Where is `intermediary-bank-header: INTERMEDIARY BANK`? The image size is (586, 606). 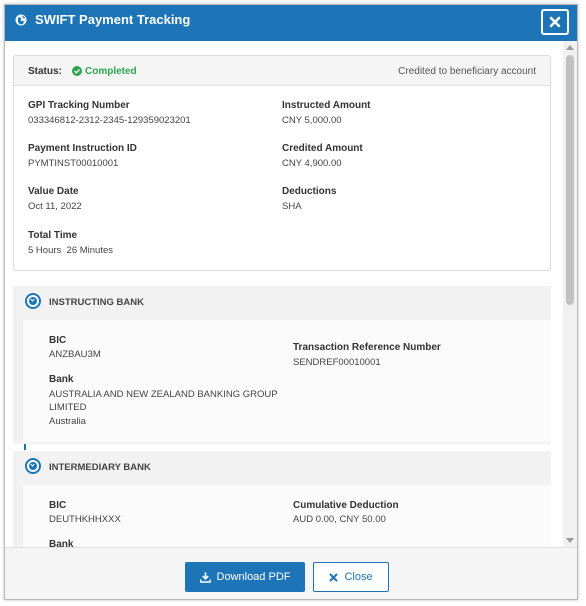
intermediary-bank-header: INTERMEDIARY BANK is located at coordinates (282, 466).